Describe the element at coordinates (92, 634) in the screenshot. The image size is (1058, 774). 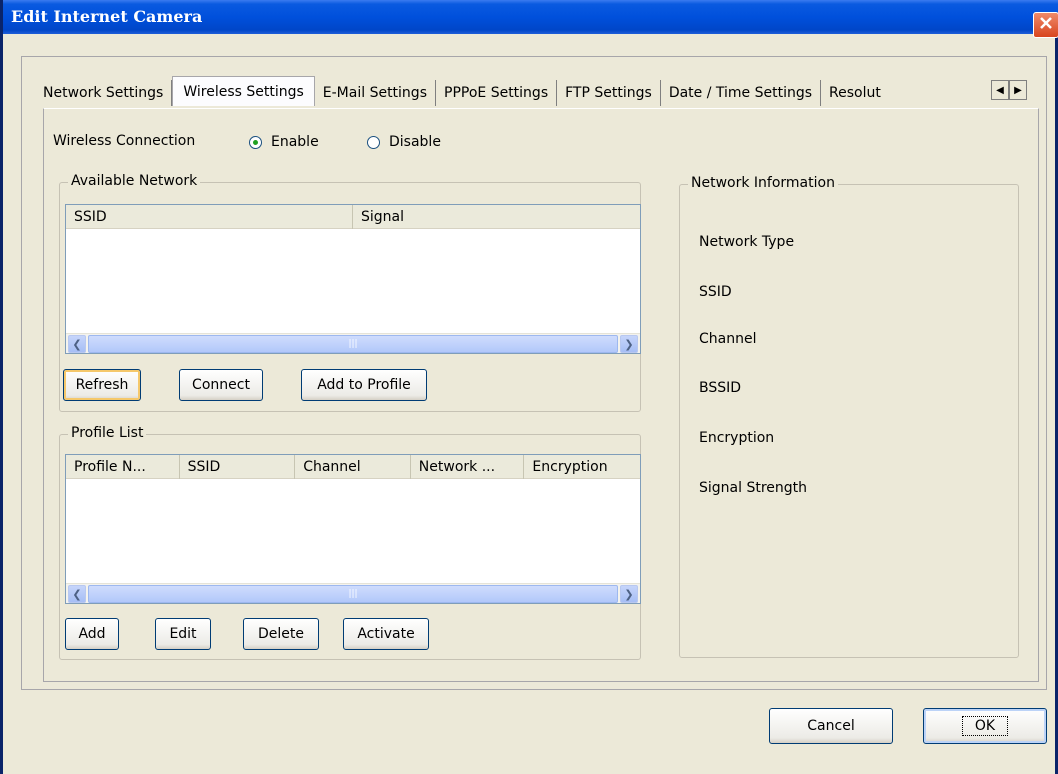
I see `add-button: Add` at that location.